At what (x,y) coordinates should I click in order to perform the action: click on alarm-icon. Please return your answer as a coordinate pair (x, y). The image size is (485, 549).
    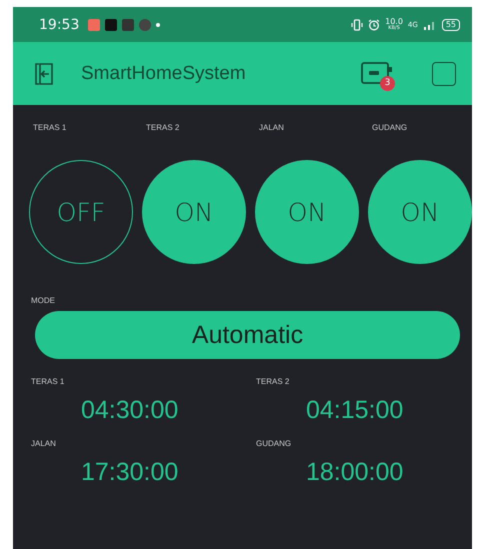
    Looking at the image, I should click on (374, 24).